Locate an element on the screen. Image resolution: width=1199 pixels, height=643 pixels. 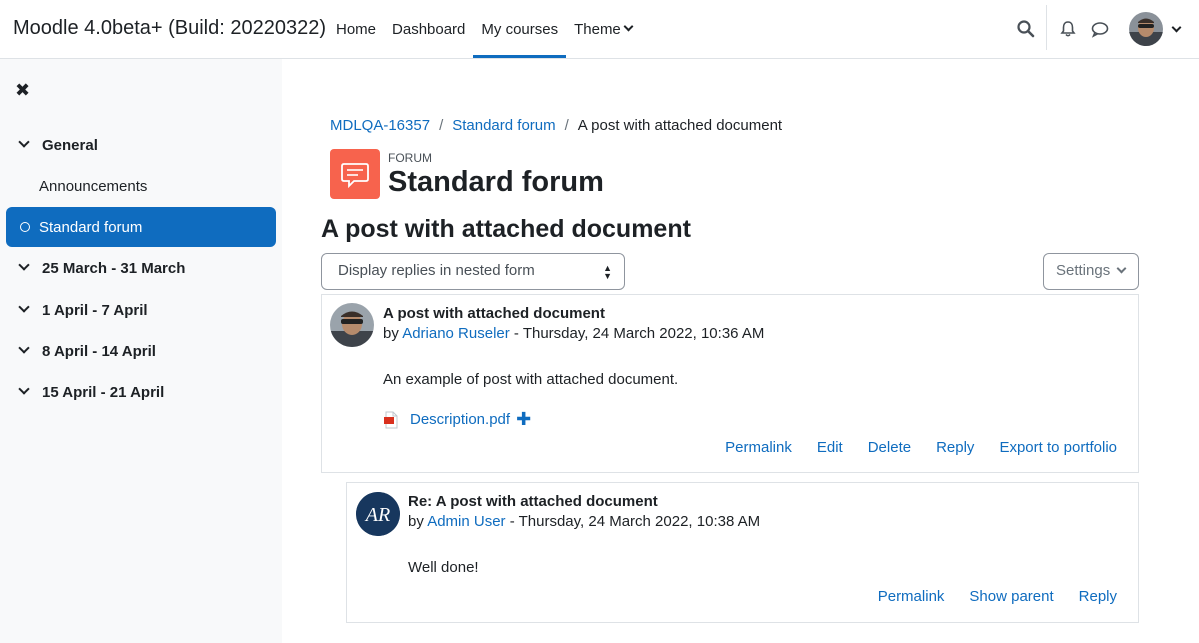
avatar is located at coordinates (352, 325).